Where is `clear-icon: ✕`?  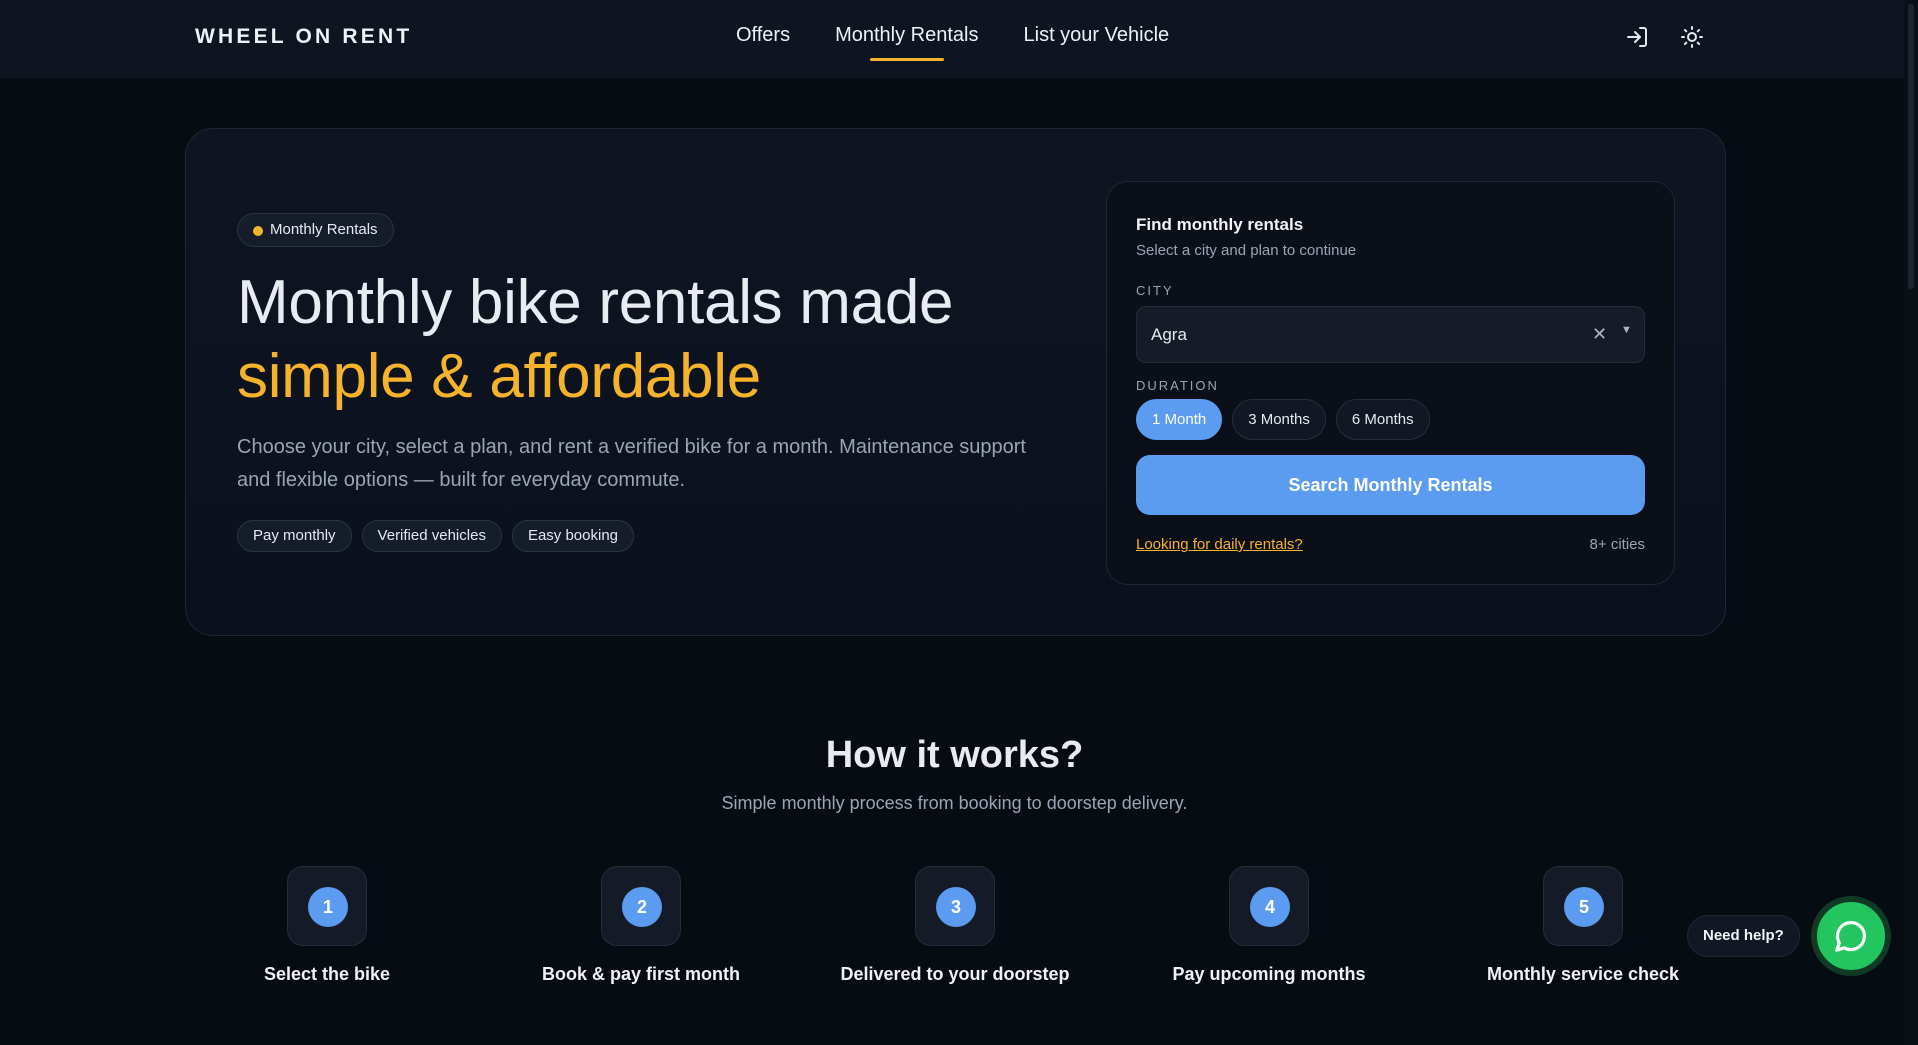 clear-icon: ✕ is located at coordinates (1599, 334).